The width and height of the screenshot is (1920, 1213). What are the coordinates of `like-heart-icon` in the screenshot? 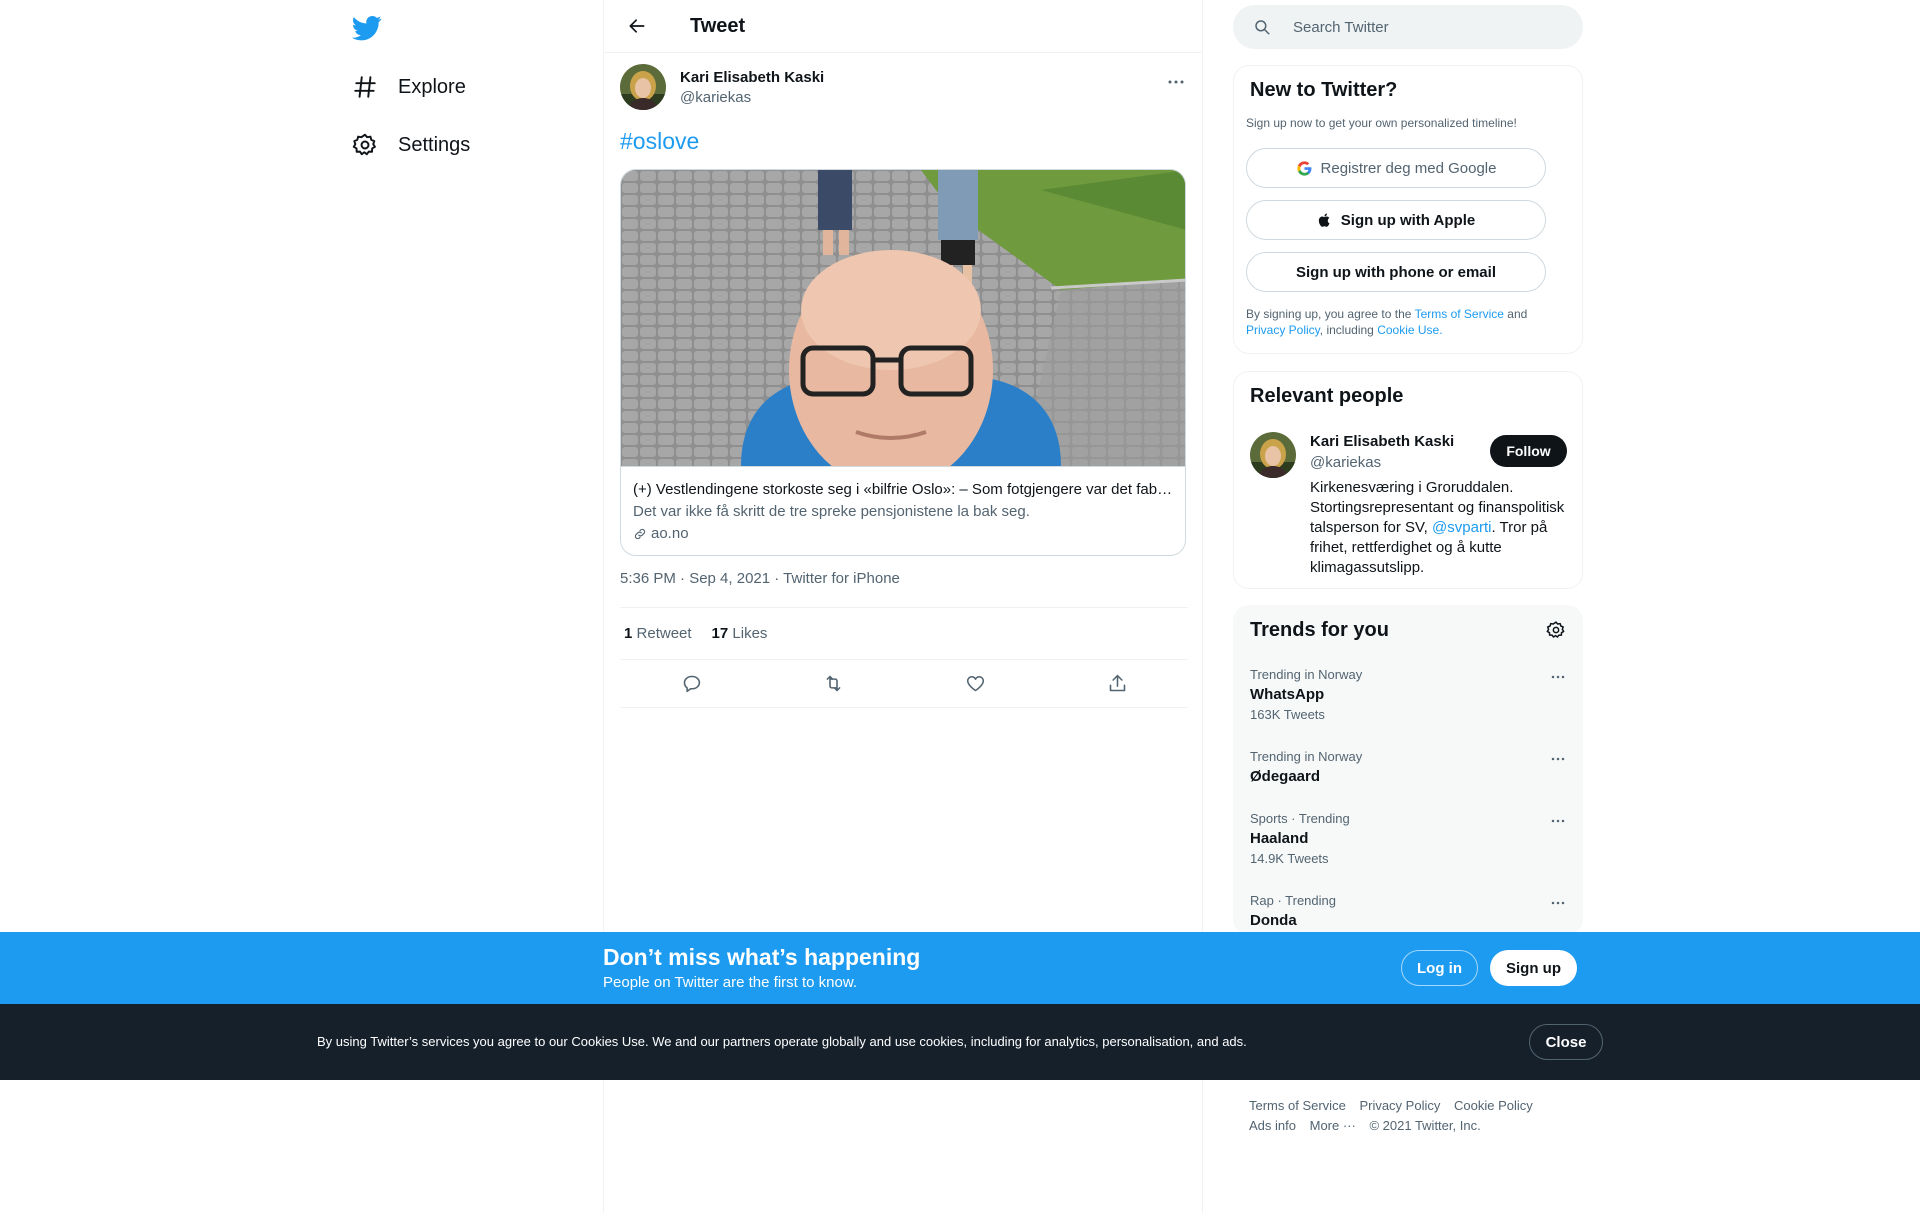 It's located at (975, 684).